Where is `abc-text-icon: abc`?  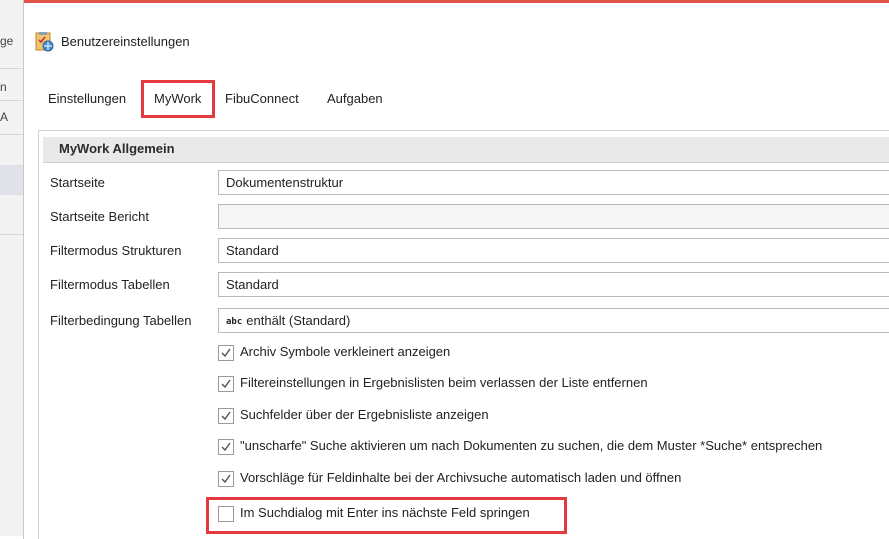
abc-text-icon: abc is located at coordinates (234, 322).